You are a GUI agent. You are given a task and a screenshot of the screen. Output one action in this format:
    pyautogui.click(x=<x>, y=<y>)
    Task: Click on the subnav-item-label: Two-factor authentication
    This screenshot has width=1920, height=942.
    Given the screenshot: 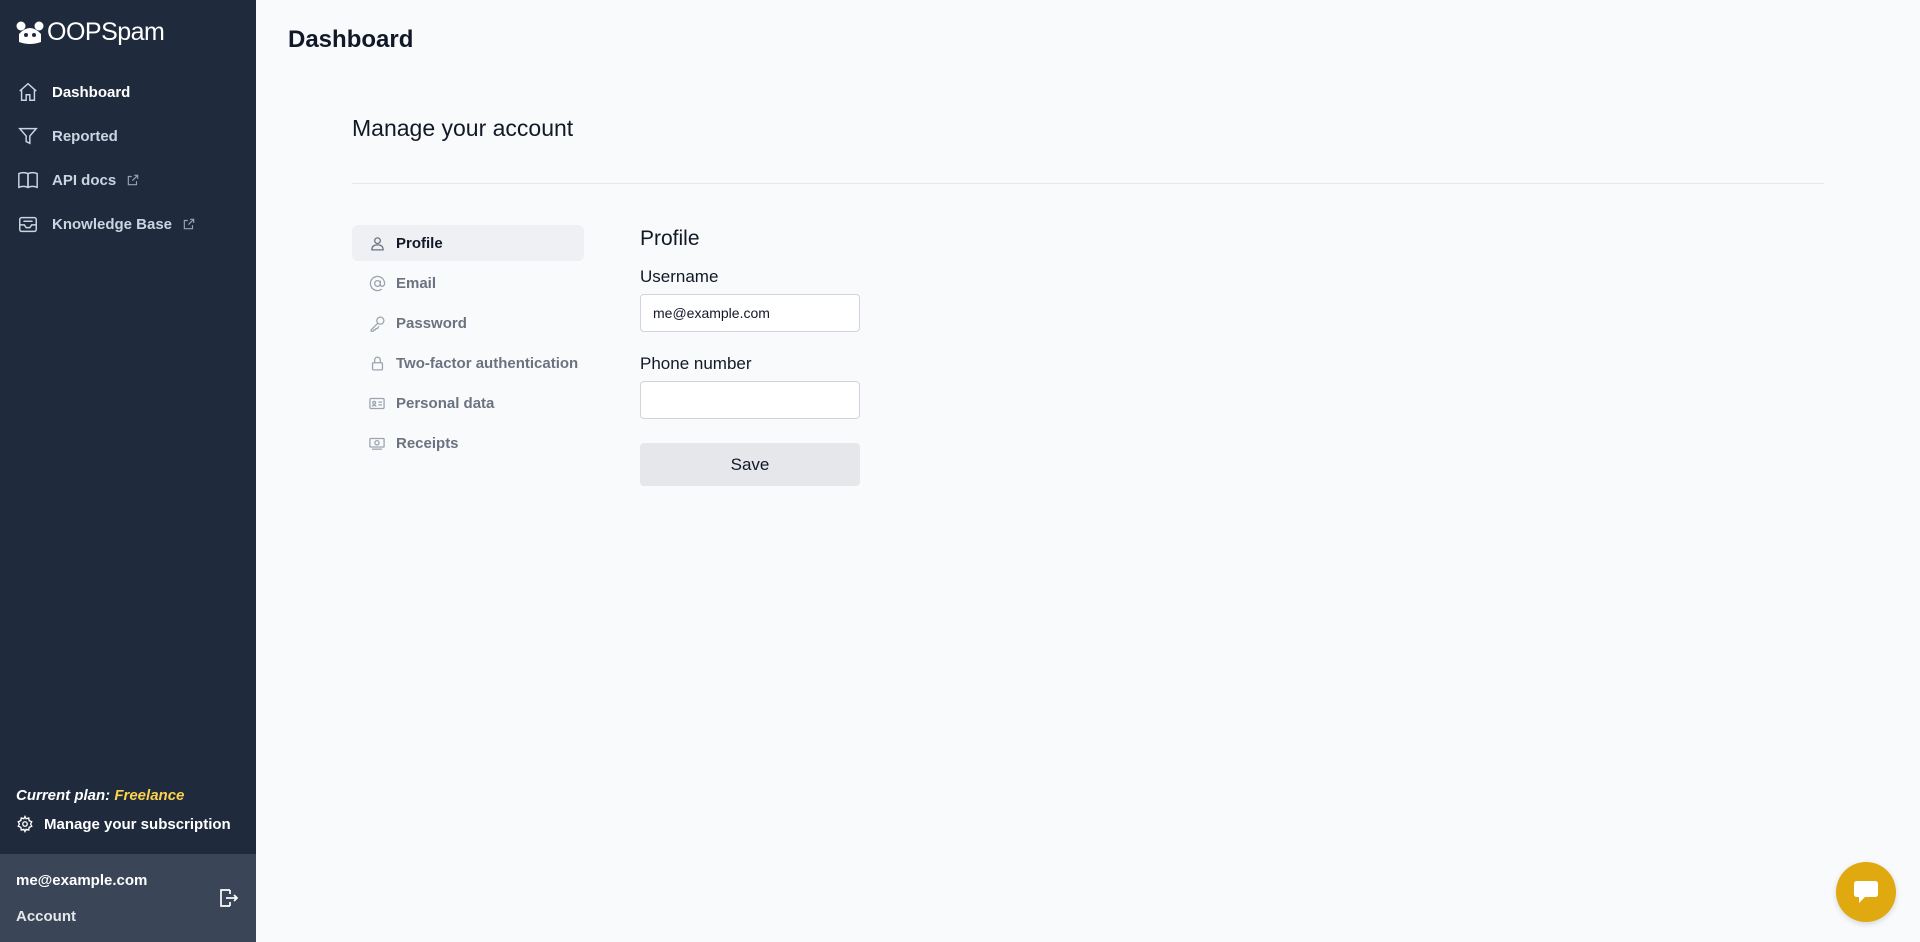 What is the action you would take?
    pyautogui.click(x=487, y=363)
    